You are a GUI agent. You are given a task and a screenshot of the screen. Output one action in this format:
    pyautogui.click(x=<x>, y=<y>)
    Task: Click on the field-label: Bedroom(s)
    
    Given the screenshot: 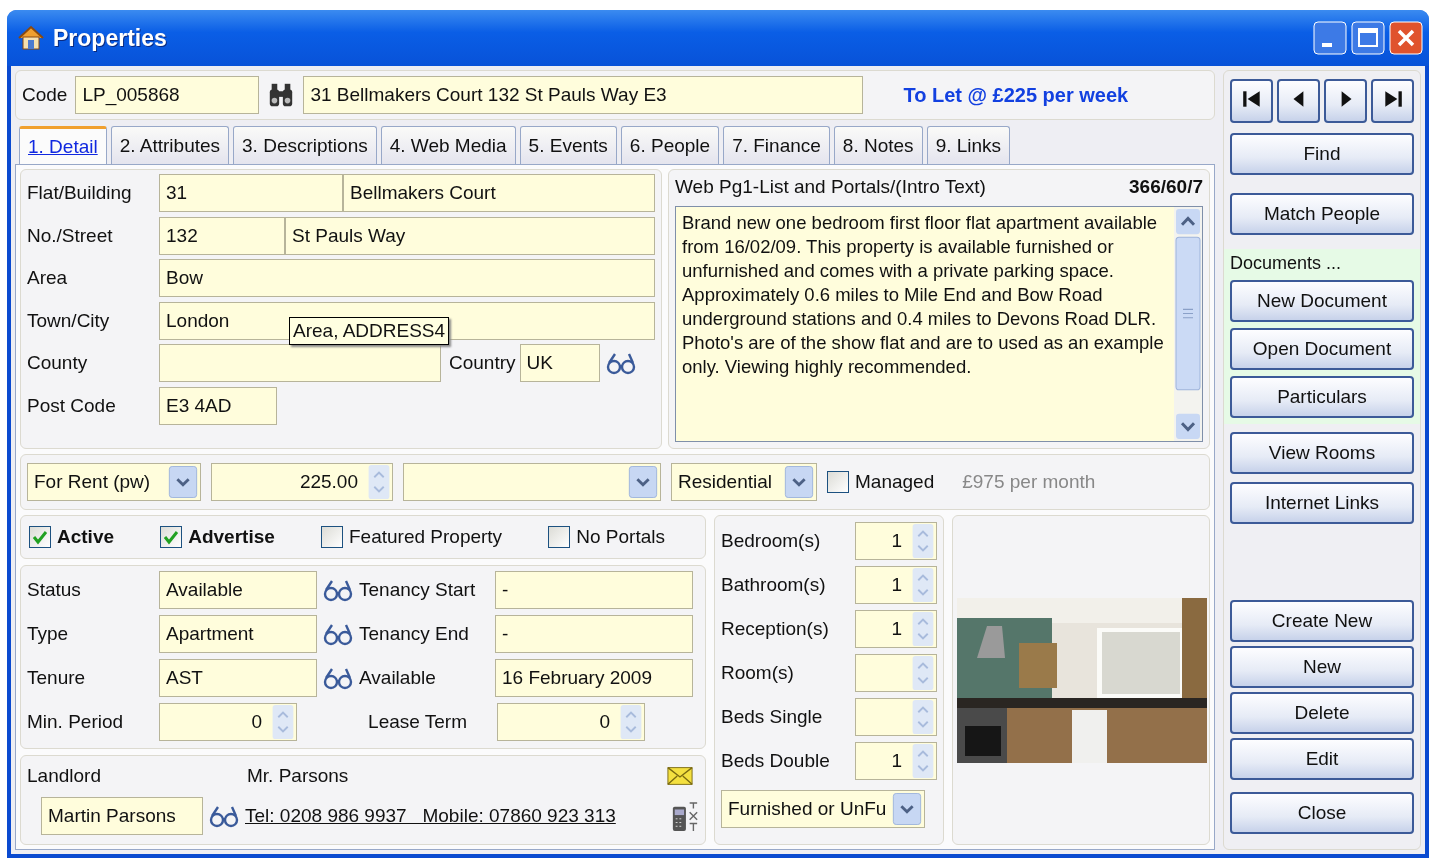 What is the action you would take?
    pyautogui.click(x=771, y=541)
    